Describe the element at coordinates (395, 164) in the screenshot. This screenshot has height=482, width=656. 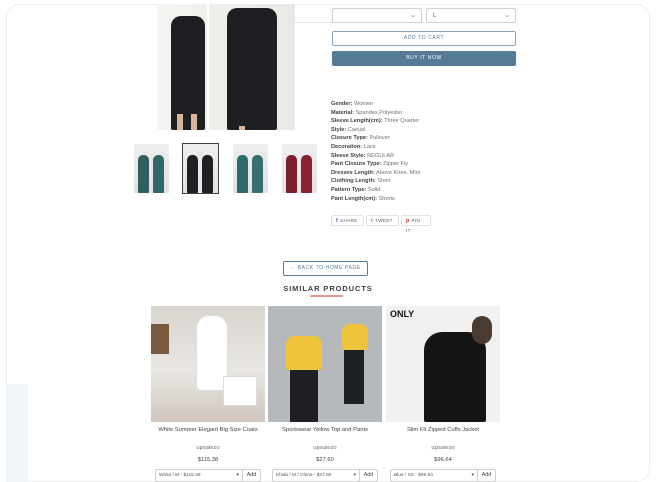
I see `spec-value: Zipper Fly` at that location.